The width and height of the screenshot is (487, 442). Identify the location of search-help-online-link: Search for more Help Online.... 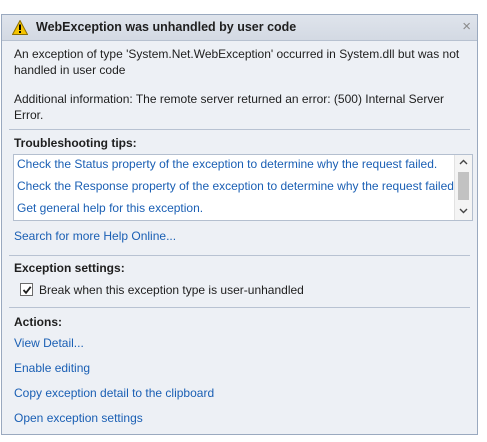
(95, 236).